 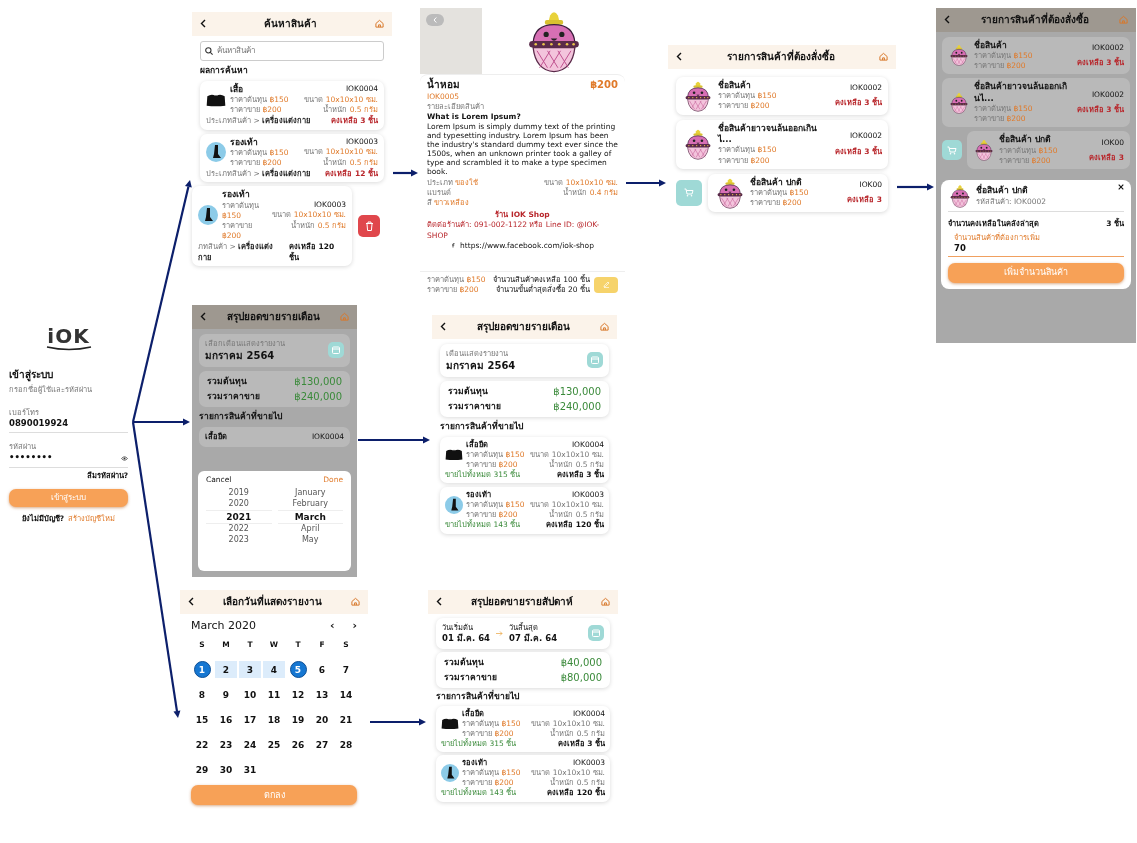 I want to click on month-option: March, so click(x=310, y=516).